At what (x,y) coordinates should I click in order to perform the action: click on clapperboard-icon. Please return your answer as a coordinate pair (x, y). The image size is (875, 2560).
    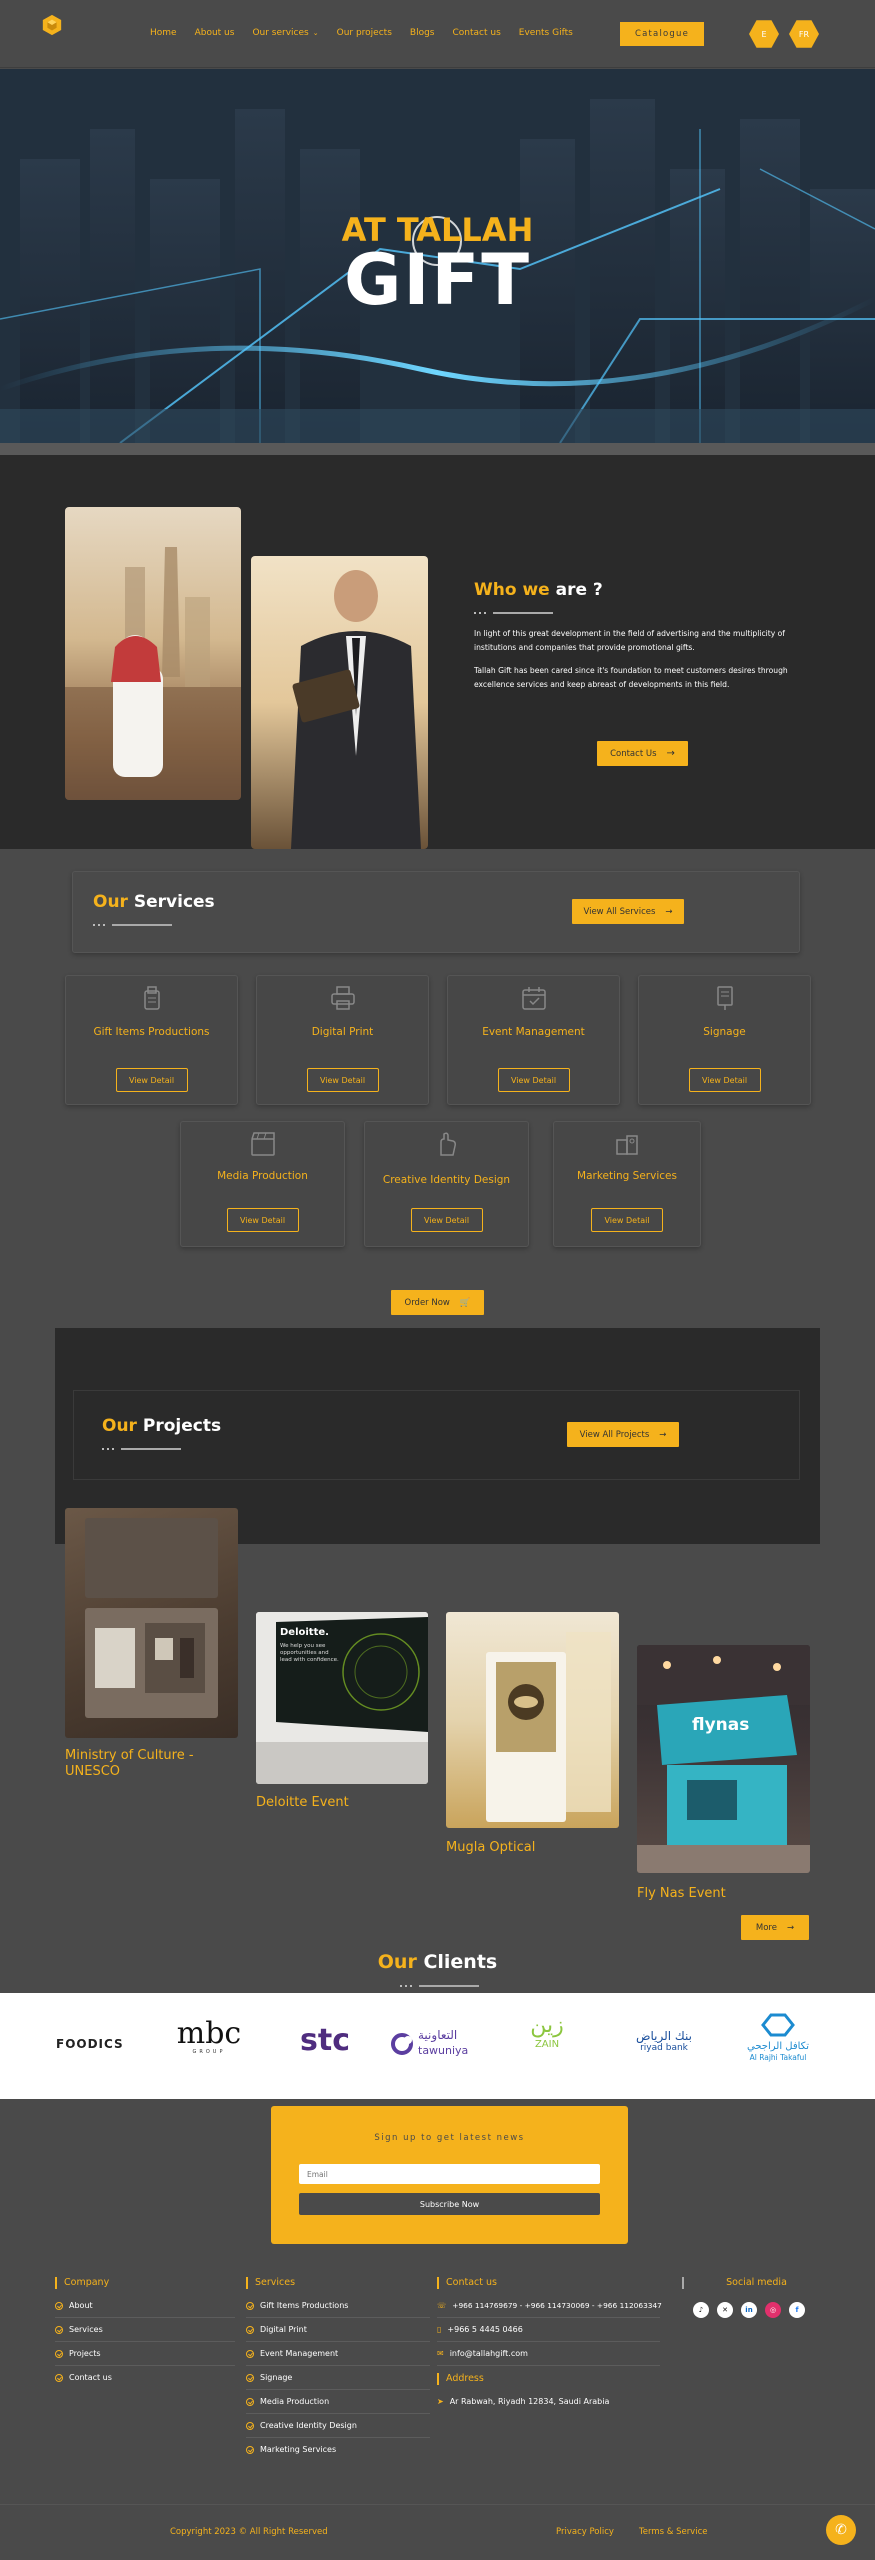
    Looking at the image, I should click on (262, 1144).